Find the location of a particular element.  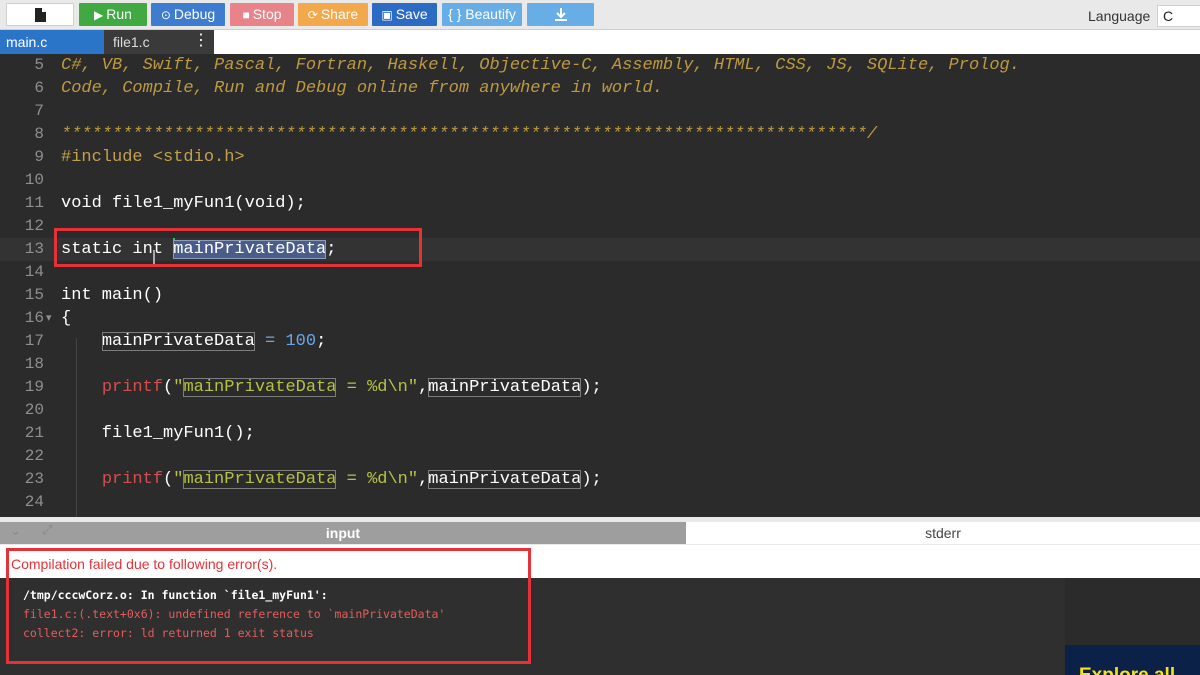

line-number: 22 is located at coordinates (34, 456).